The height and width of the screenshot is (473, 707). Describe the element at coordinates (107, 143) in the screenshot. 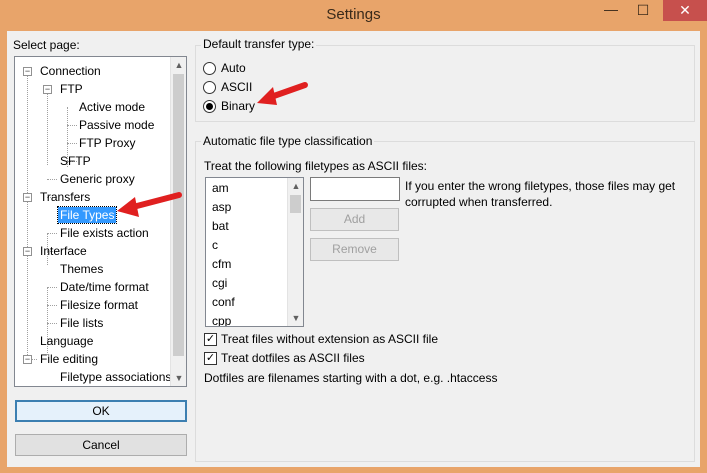

I see `tree-item-ftp-proxy: FTP Proxy` at that location.